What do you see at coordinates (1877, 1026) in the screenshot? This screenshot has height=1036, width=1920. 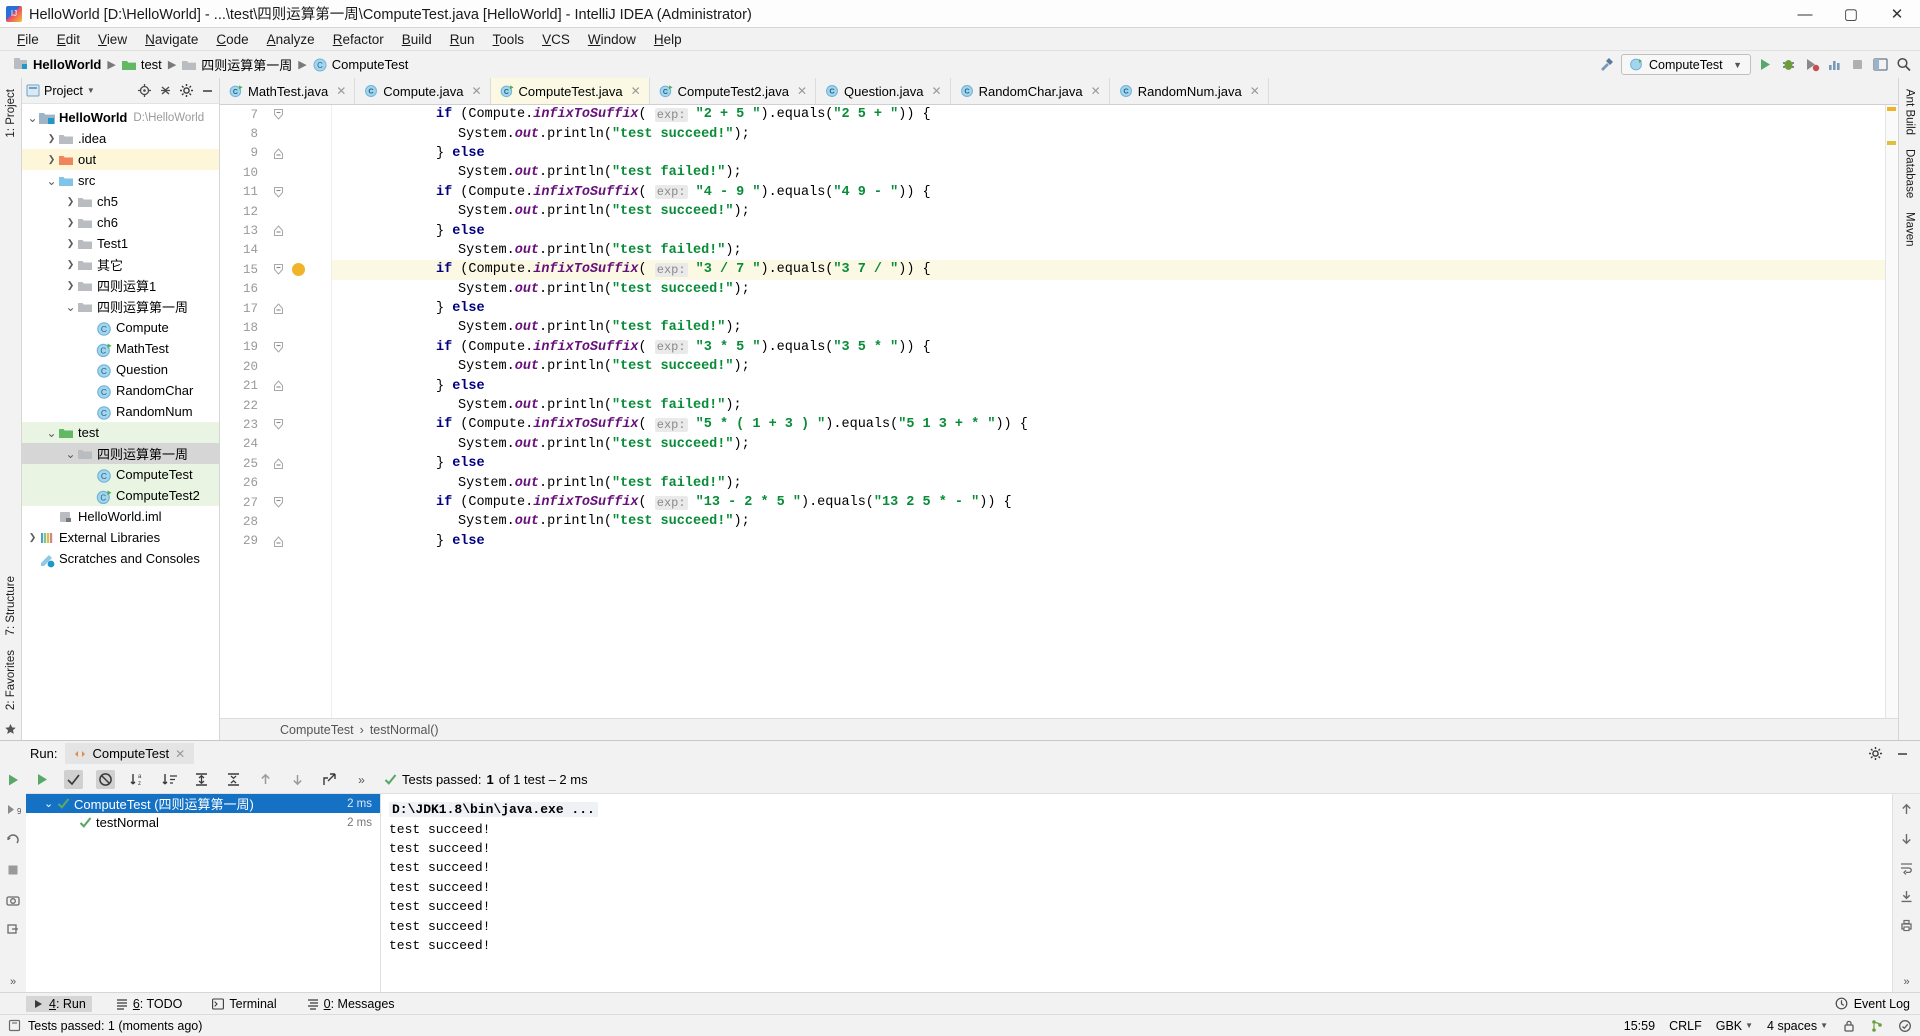 I see `git-branch-icon` at bounding box center [1877, 1026].